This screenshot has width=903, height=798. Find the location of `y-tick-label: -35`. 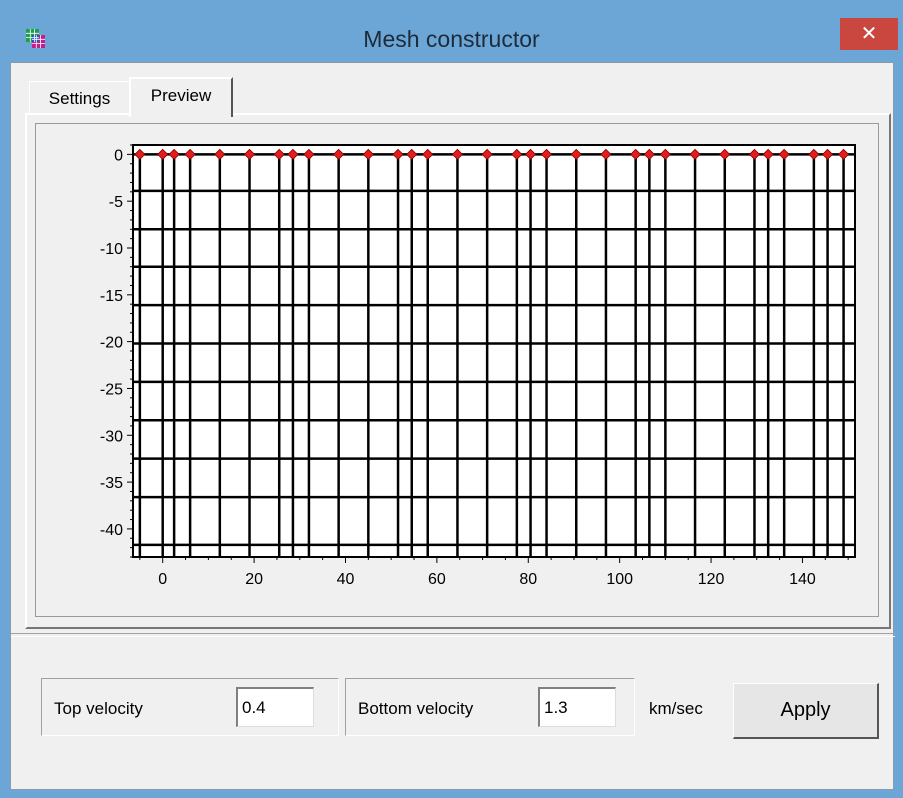

y-tick-label: -35 is located at coordinates (111, 483).